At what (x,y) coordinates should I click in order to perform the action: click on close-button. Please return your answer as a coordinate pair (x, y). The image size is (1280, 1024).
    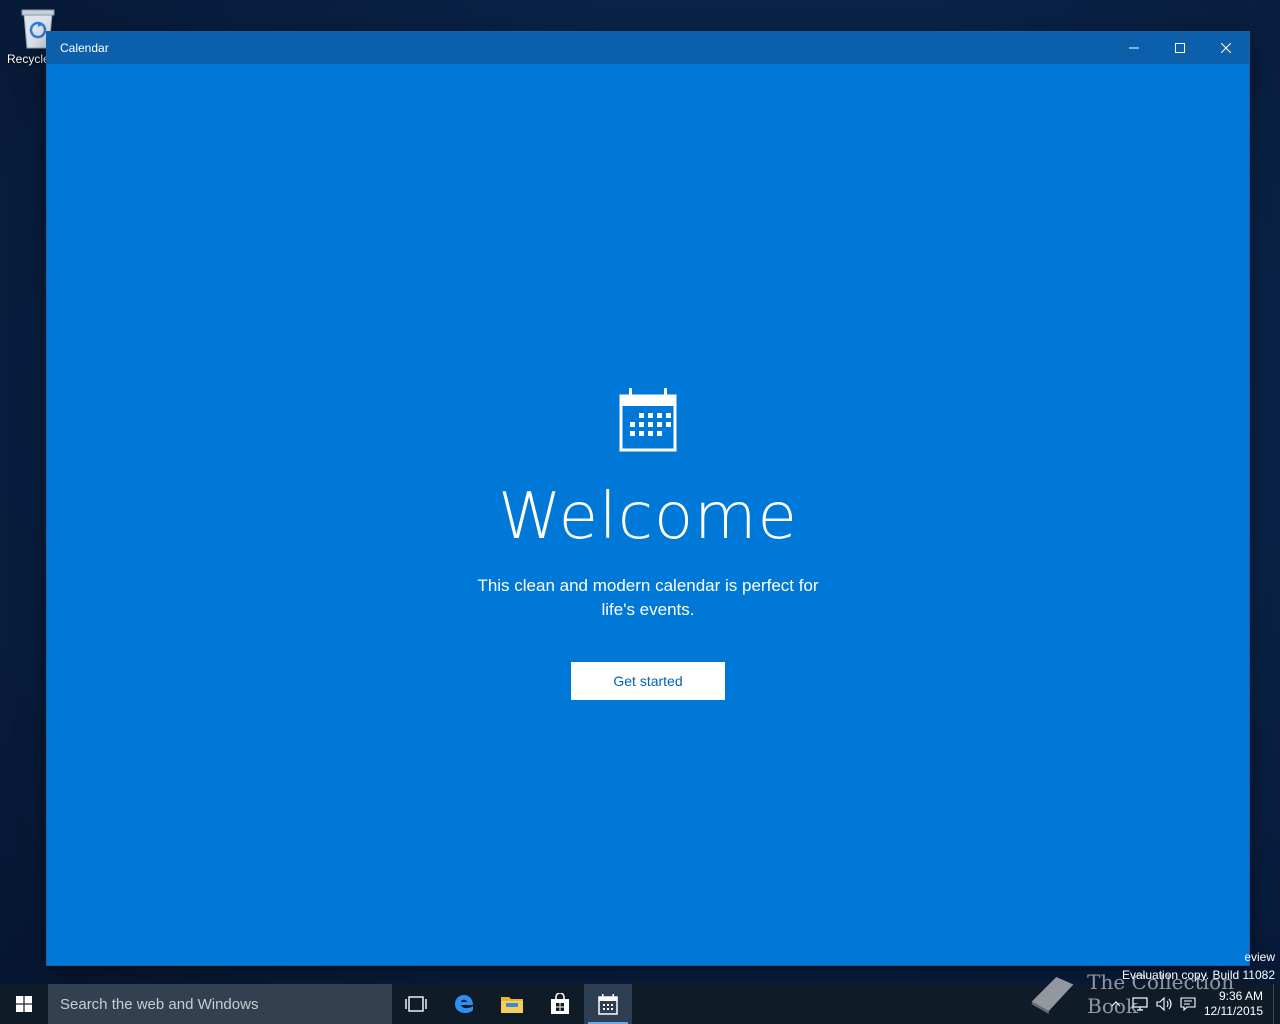
    Looking at the image, I should click on (1226, 48).